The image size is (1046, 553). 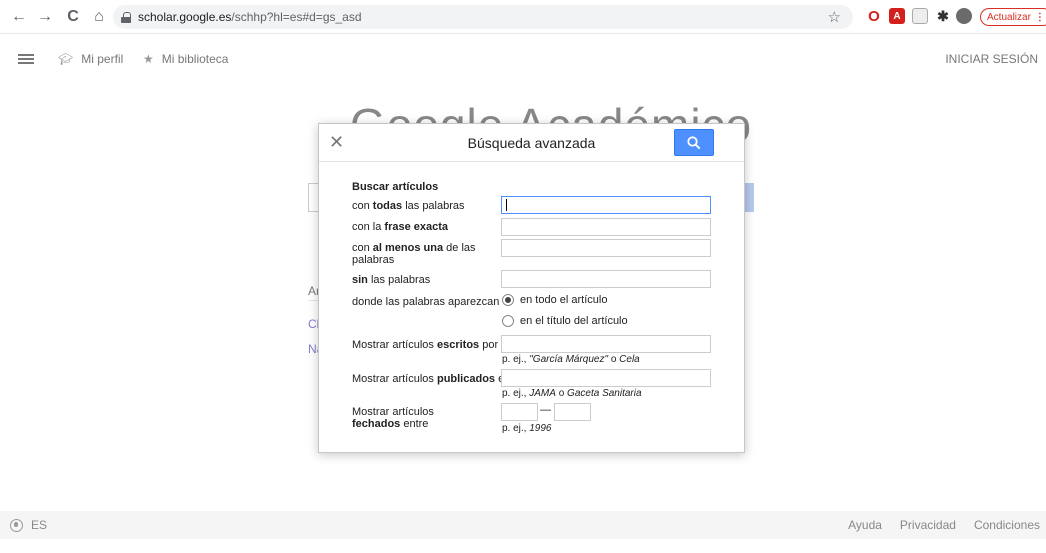 I want to click on update-button: Actualizar ⋮, so click(x=1013, y=17).